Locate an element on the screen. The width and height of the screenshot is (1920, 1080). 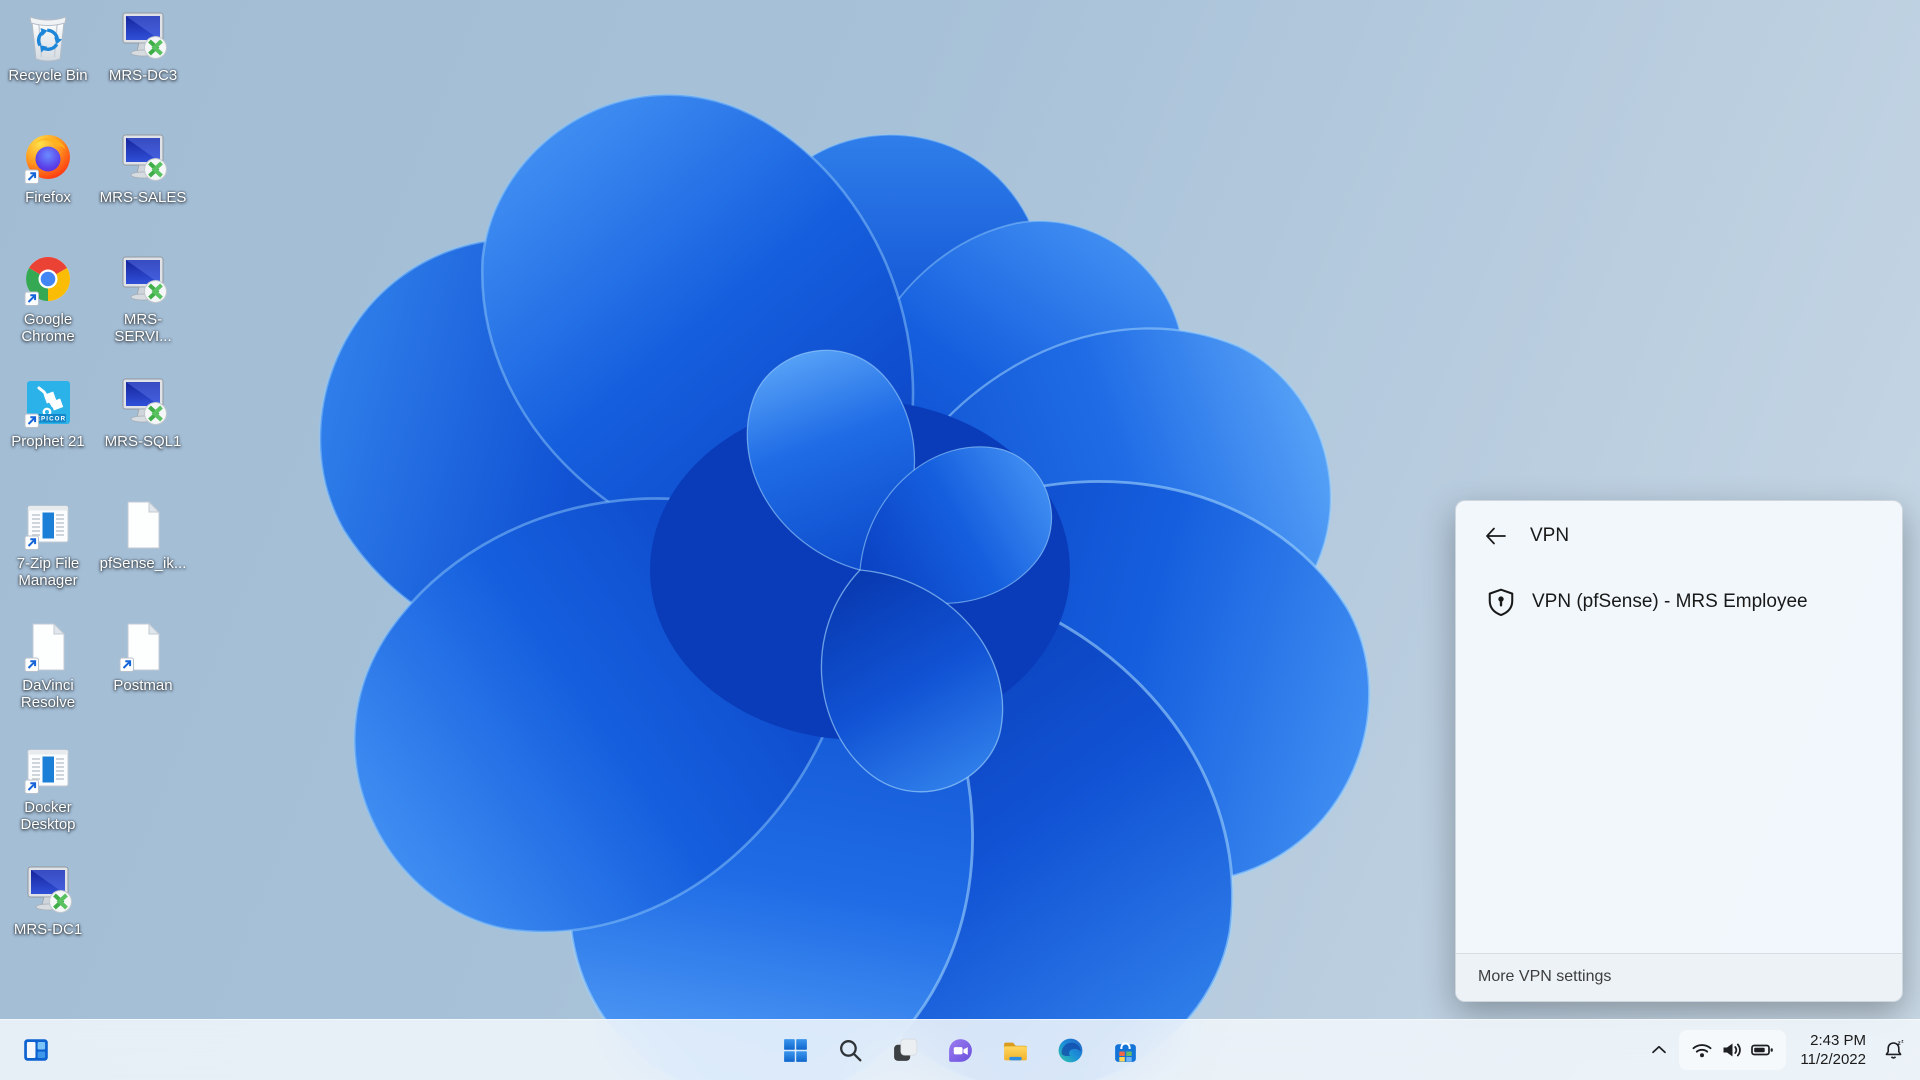
vpn-panel-title: VPN is located at coordinates (1550, 535).